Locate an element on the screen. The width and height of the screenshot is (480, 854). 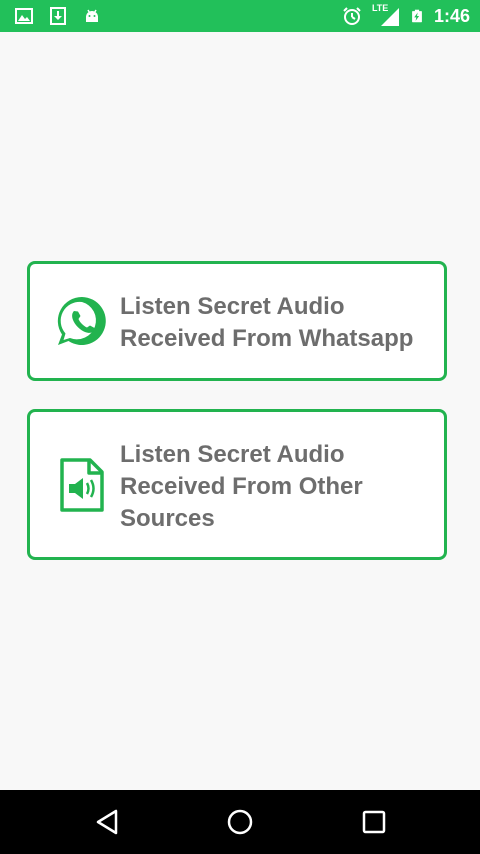
signal-icon is located at coordinates (389, 17).